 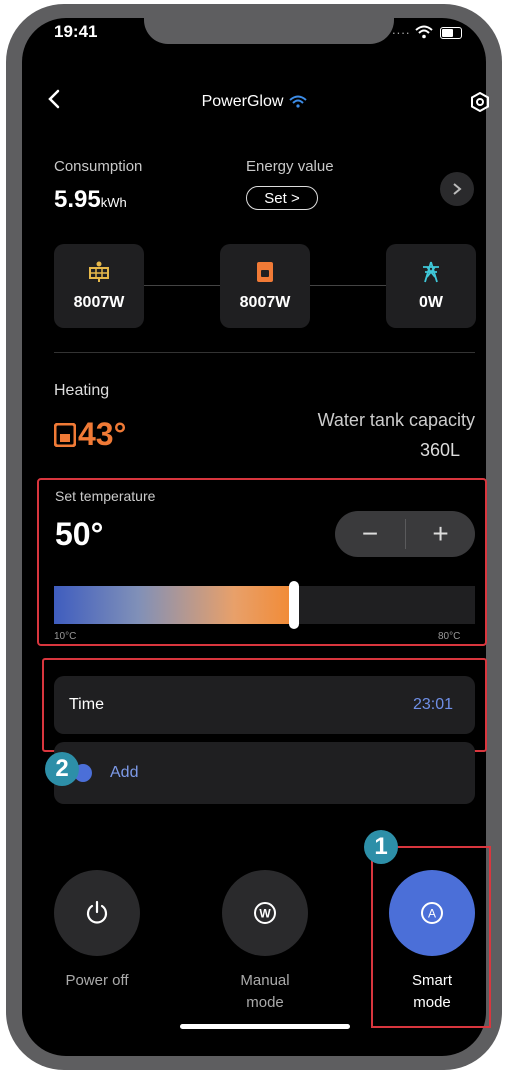 What do you see at coordinates (98, 166) in the screenshot?
I see `consumption-label: Consumption` at bounding box center [98, 166].